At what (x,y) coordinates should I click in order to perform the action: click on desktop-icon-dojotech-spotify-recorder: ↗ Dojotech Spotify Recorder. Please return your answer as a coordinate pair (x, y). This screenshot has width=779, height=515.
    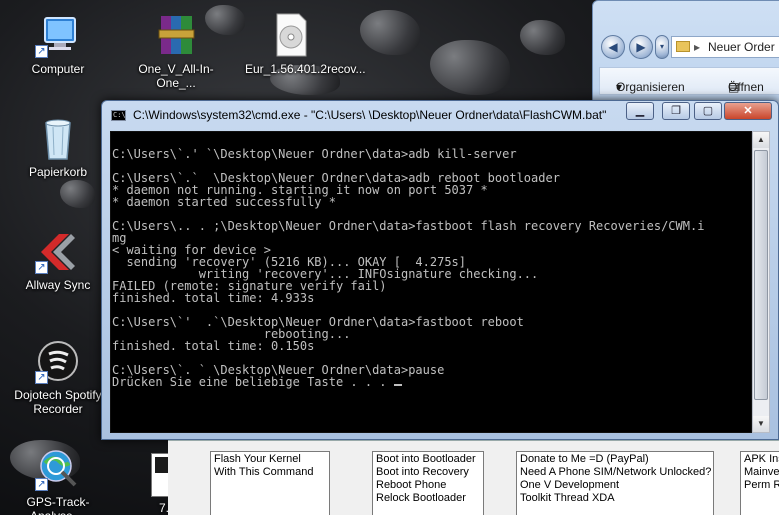
    Looking at the image, I should click on (58, 377).